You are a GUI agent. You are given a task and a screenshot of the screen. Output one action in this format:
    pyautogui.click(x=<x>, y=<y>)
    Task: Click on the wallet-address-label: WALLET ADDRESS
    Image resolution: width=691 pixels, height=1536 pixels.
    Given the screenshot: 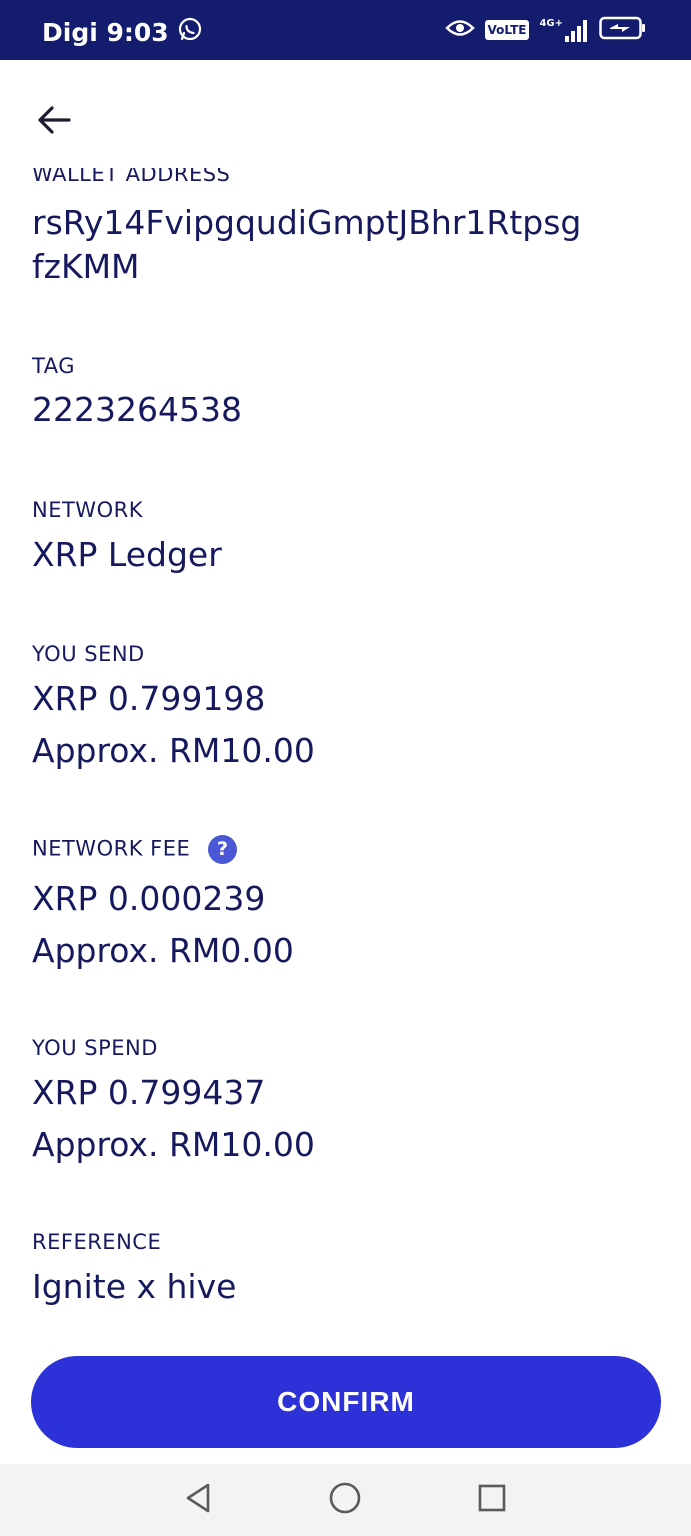 What is the action you would take?
    pyautogui.click(x=131, y=177)
    